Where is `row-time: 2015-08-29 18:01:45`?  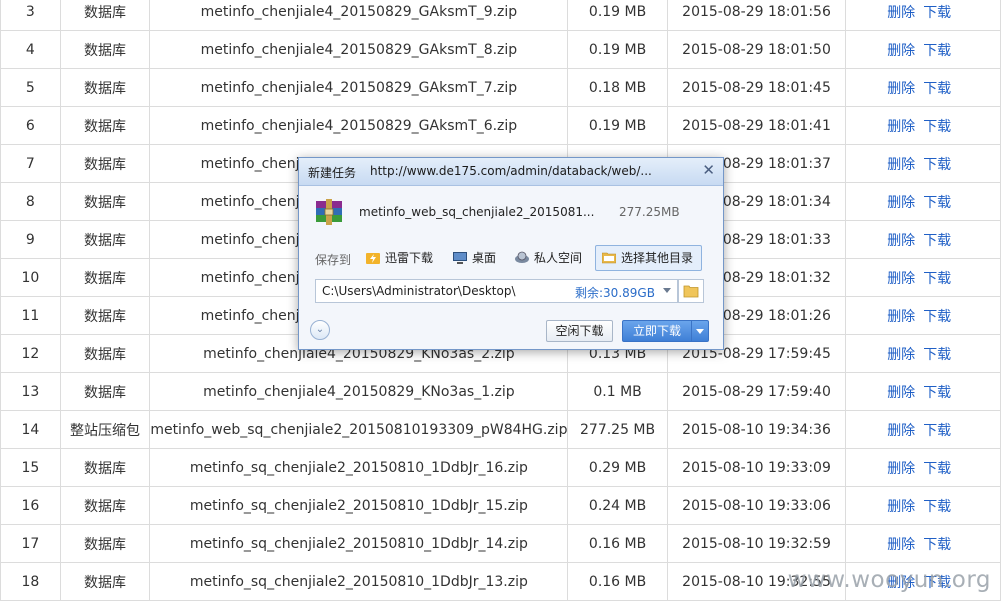
row-time: 2015-08-29 18:01:45 is located at coordinates (756, 87).